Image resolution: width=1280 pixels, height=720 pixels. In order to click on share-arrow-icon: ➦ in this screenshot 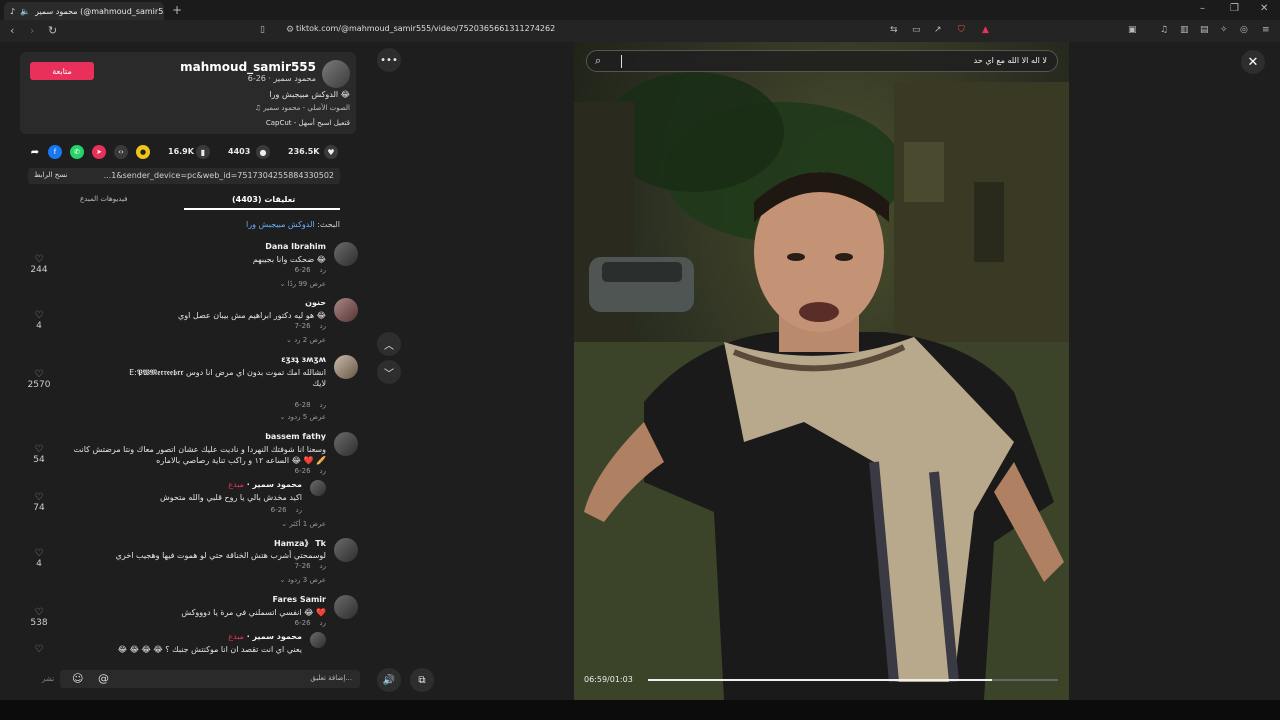, I will do `click(35, 152)`.